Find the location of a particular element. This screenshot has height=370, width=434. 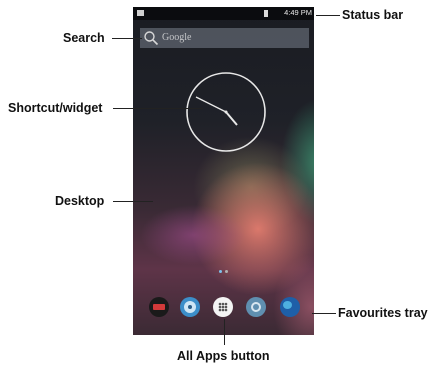

settings-gear-icon is located at coordinates (256, 307).